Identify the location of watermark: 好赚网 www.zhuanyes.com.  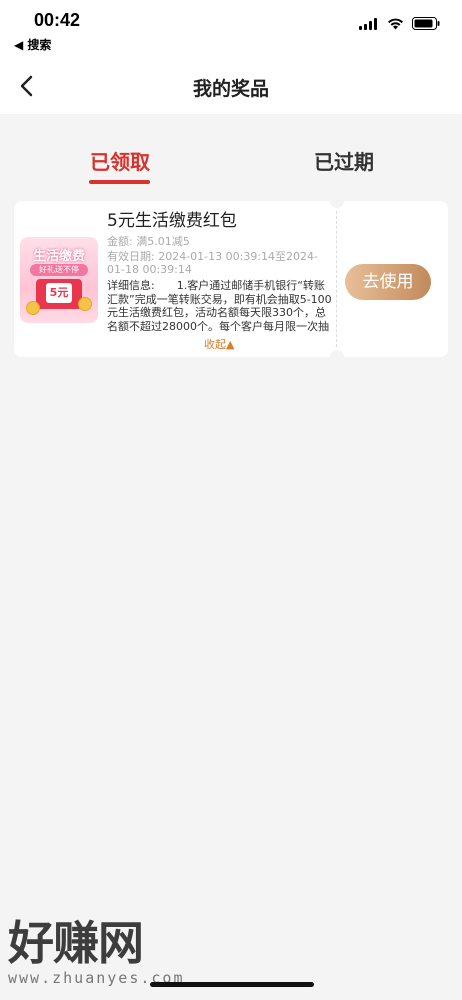
(96, 952).